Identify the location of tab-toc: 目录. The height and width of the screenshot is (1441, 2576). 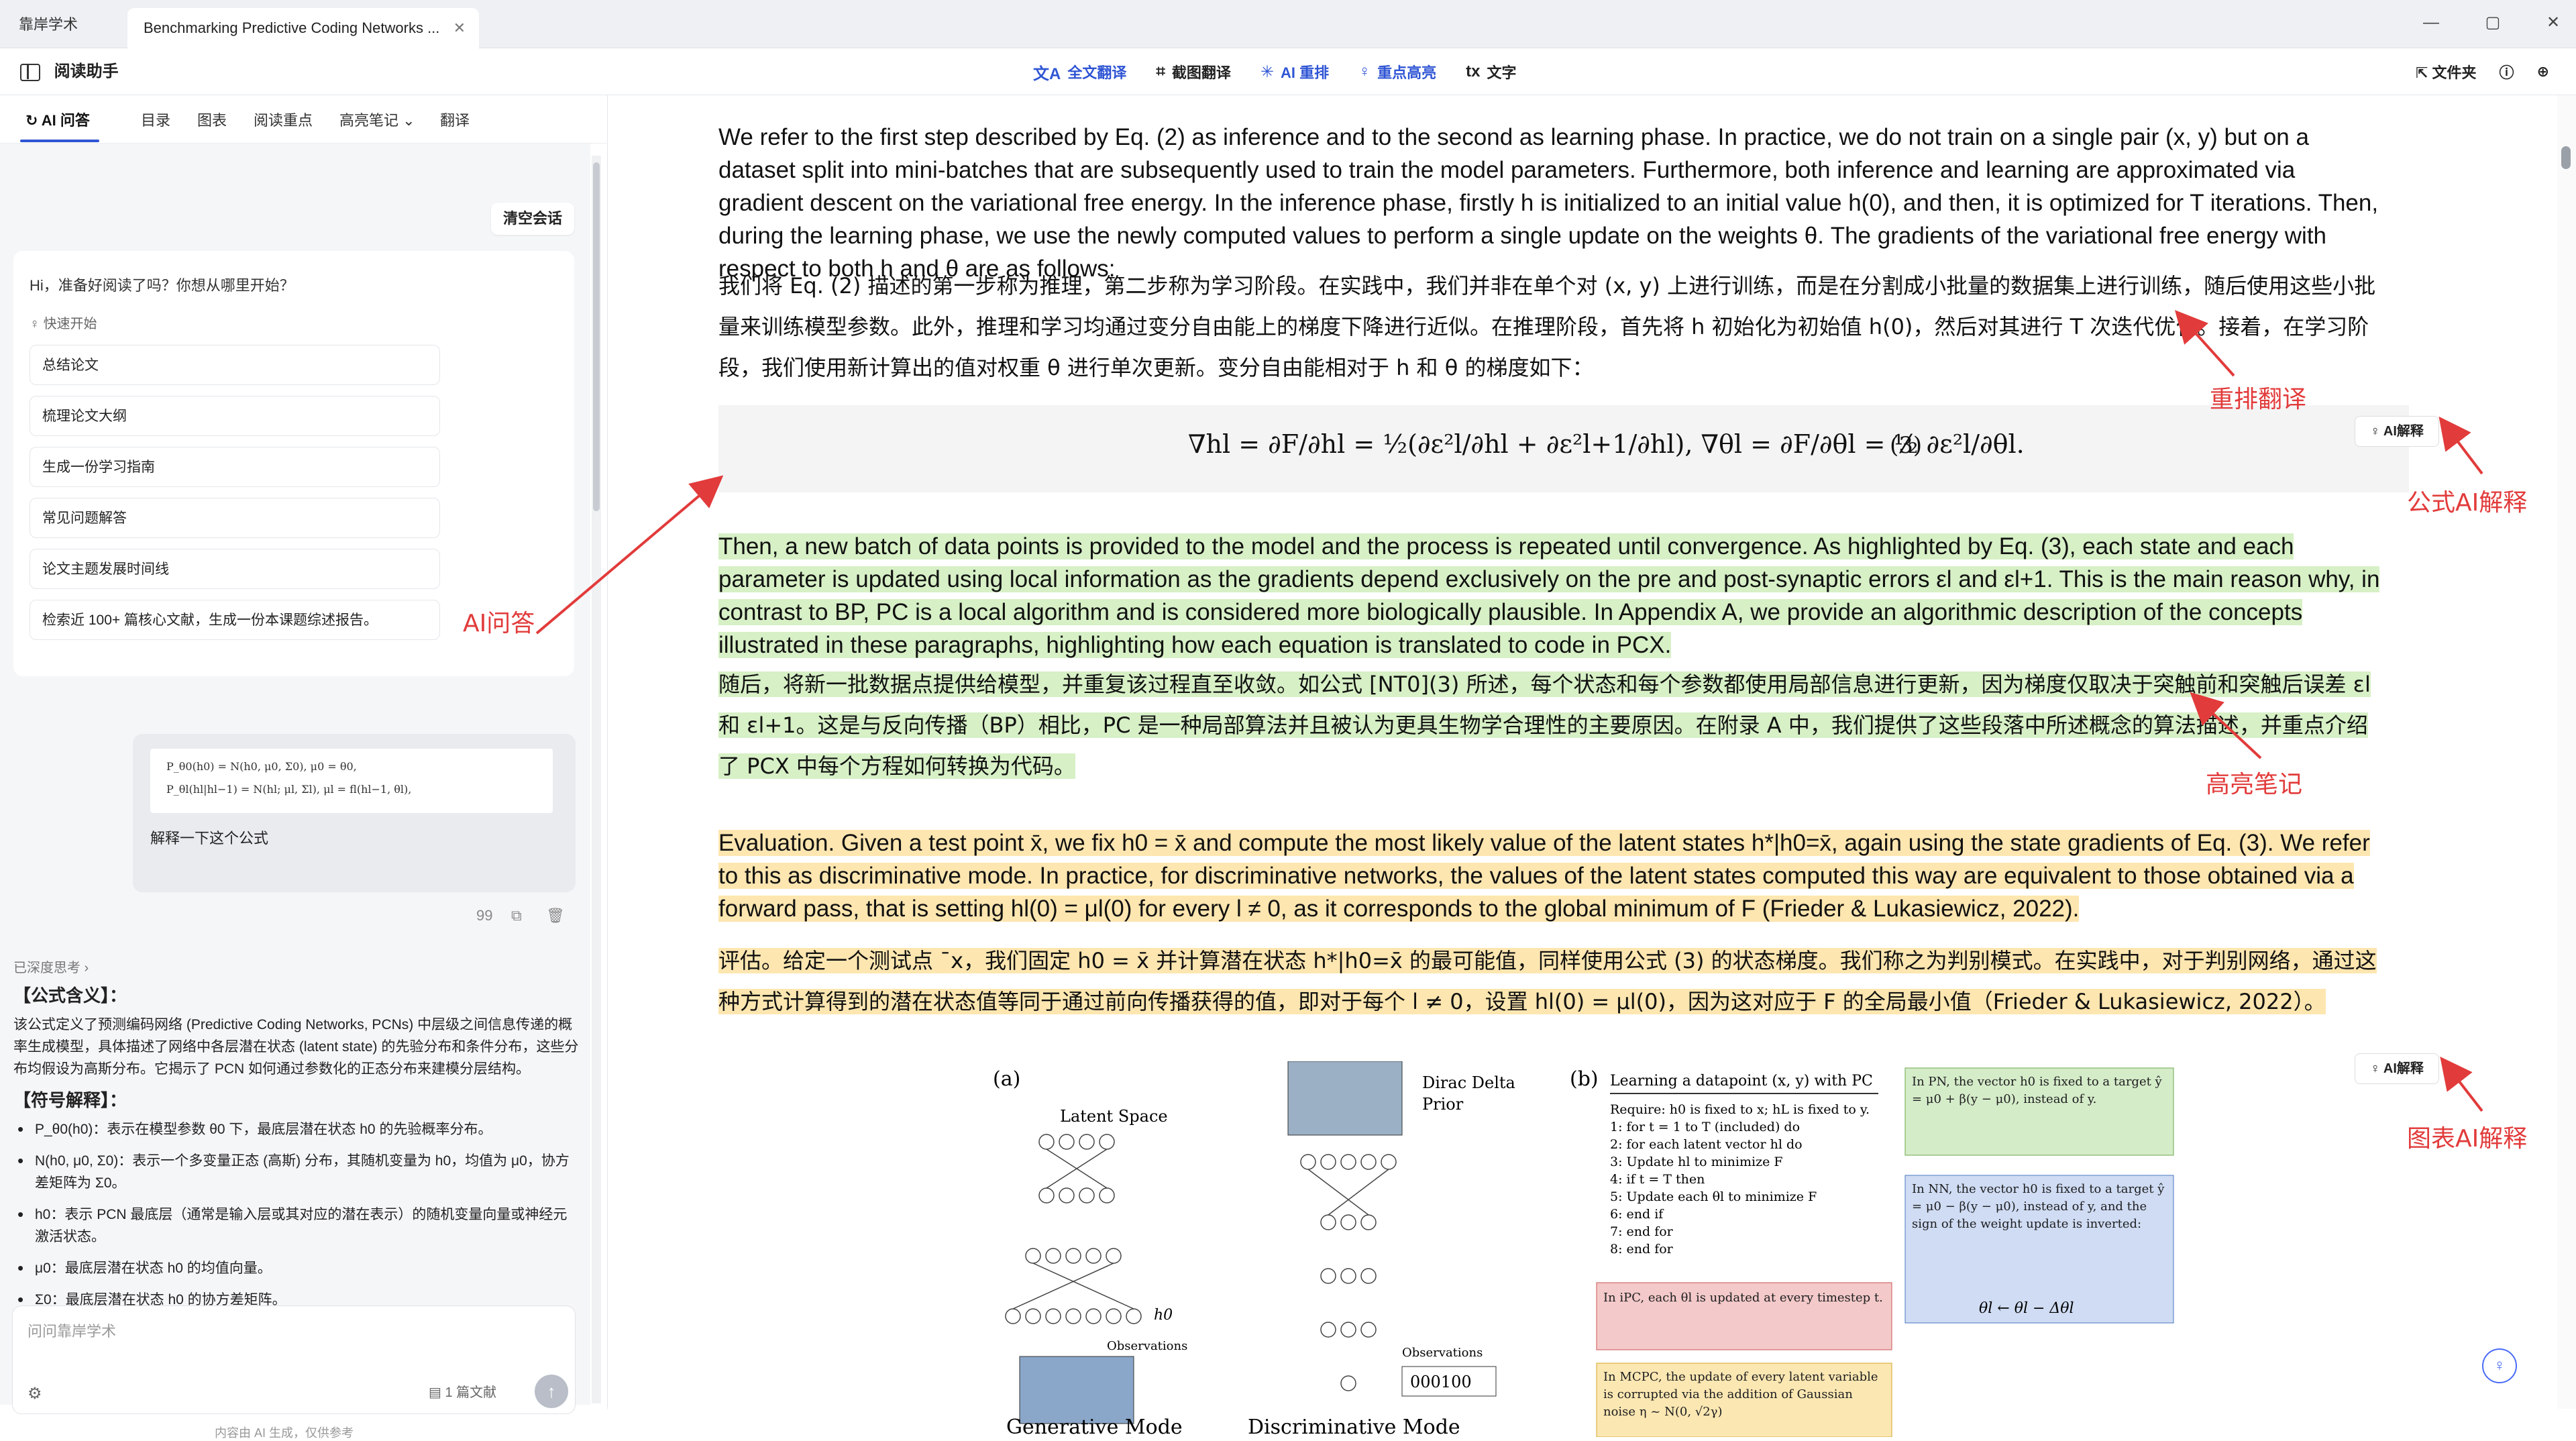
(155, 119).